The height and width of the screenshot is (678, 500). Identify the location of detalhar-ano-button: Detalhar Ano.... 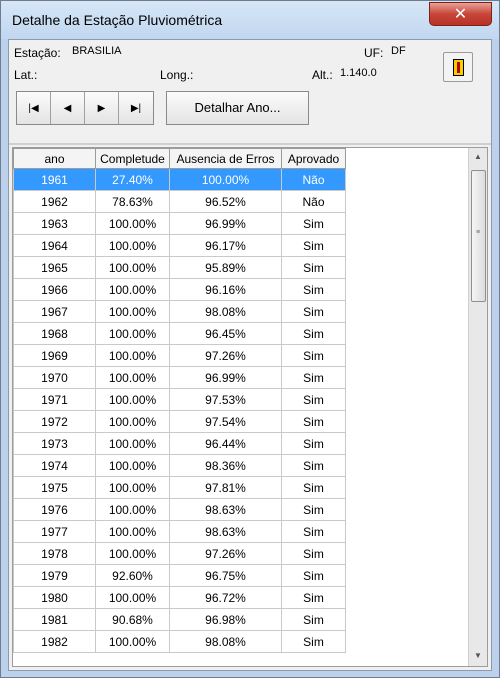
(237, 108).